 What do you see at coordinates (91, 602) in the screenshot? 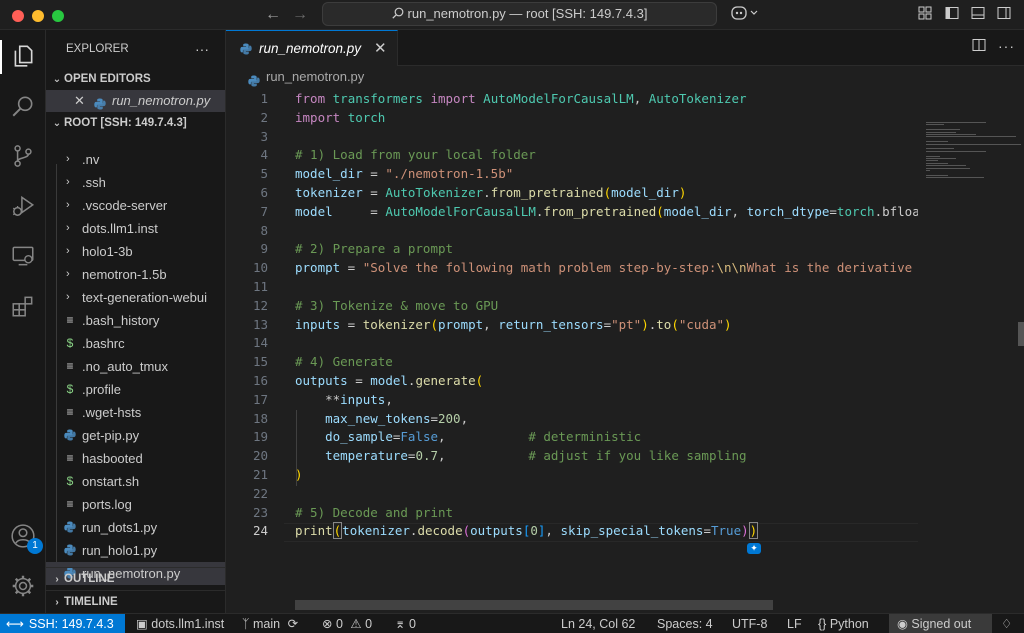
I see `timeline-label: TIMELINE` at bounding box center [91, 602].